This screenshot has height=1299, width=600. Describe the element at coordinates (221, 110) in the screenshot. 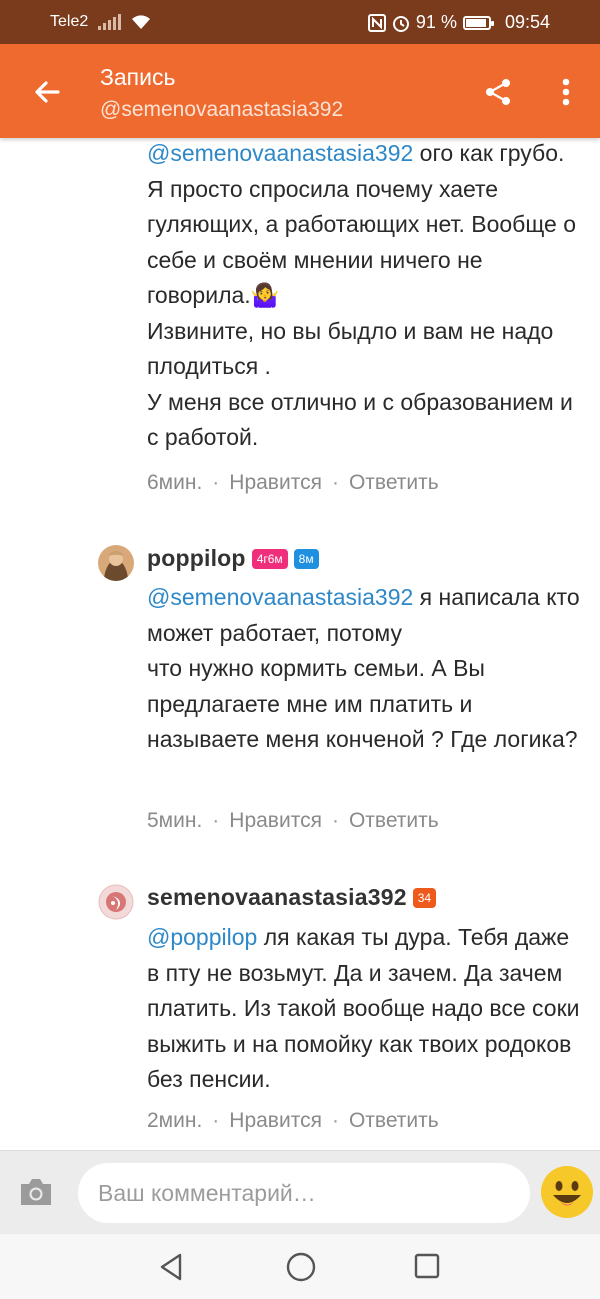

I see `page-subtitle: @semenovaanastasia392` at that location.